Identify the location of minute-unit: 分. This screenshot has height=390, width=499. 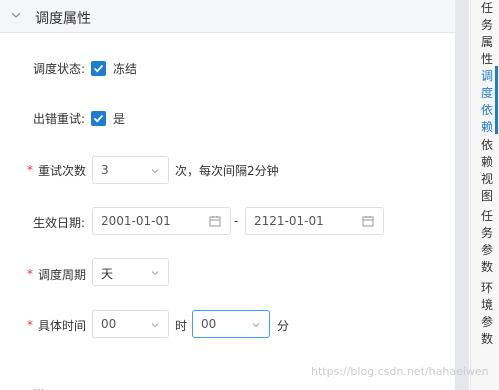
(283, 326).